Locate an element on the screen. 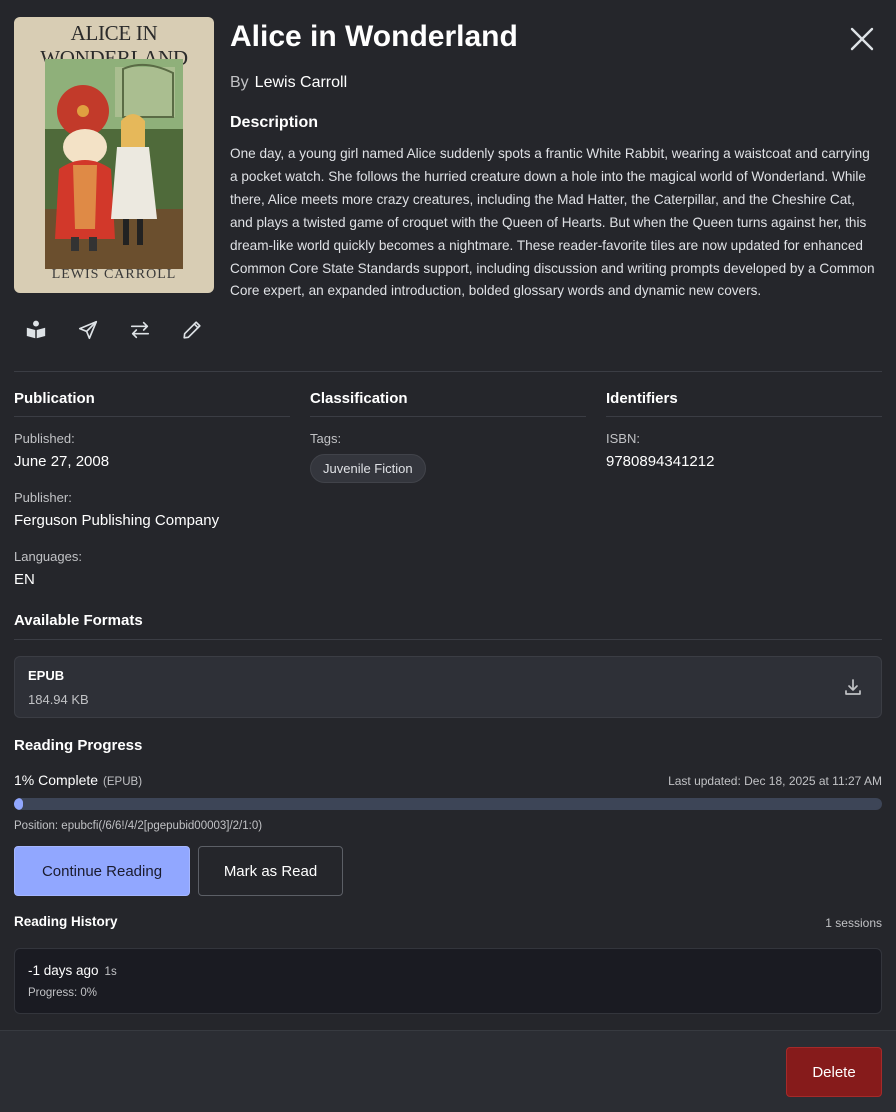 The image size is (896, 1112). format-size: 184.94 KB is located at coordinates (58, 699).